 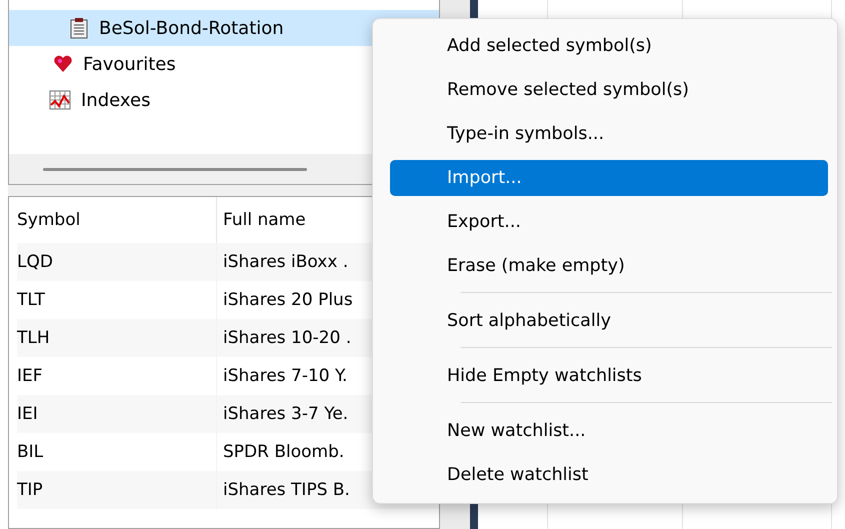 I want to click on column-header: Symbol, so click(x=116, y=220).